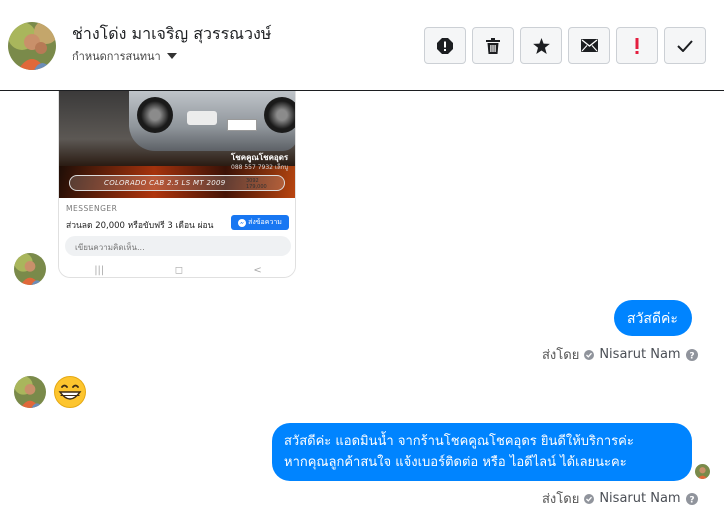  Describe the element at coordinates (116, 56) in the screenshot. I see `conversation-settings-label: กำหนดการสนทนา` at that location.